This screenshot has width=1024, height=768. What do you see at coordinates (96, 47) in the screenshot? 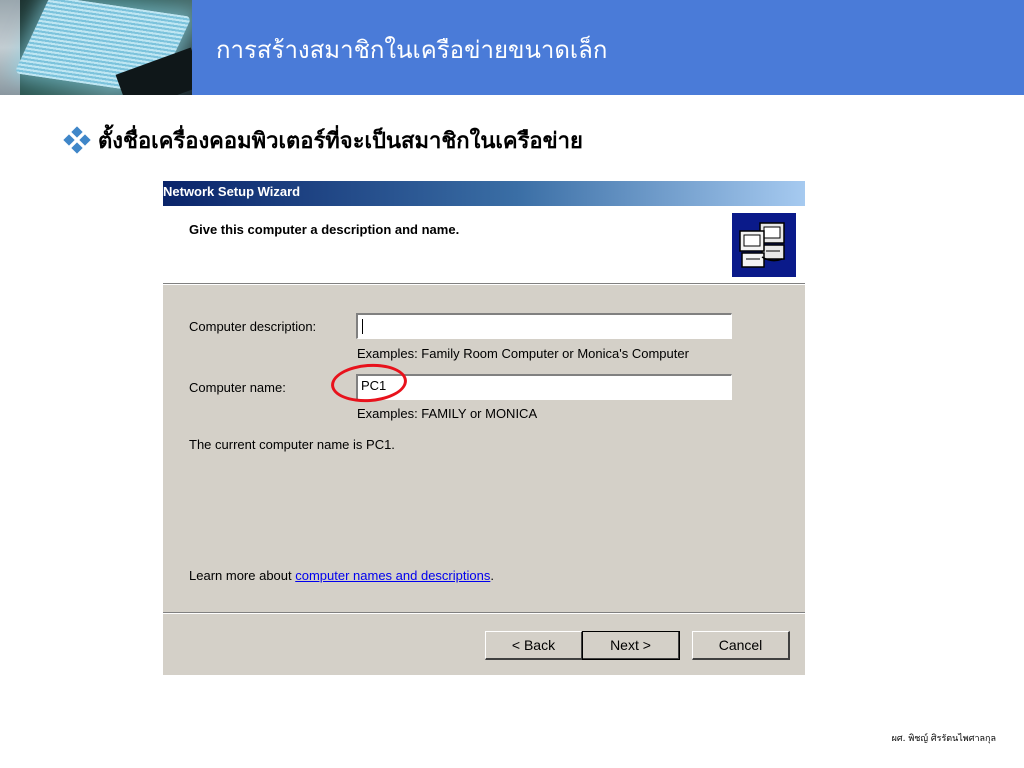
I see `header-monitor-photo` at bounding box center [96, 47].